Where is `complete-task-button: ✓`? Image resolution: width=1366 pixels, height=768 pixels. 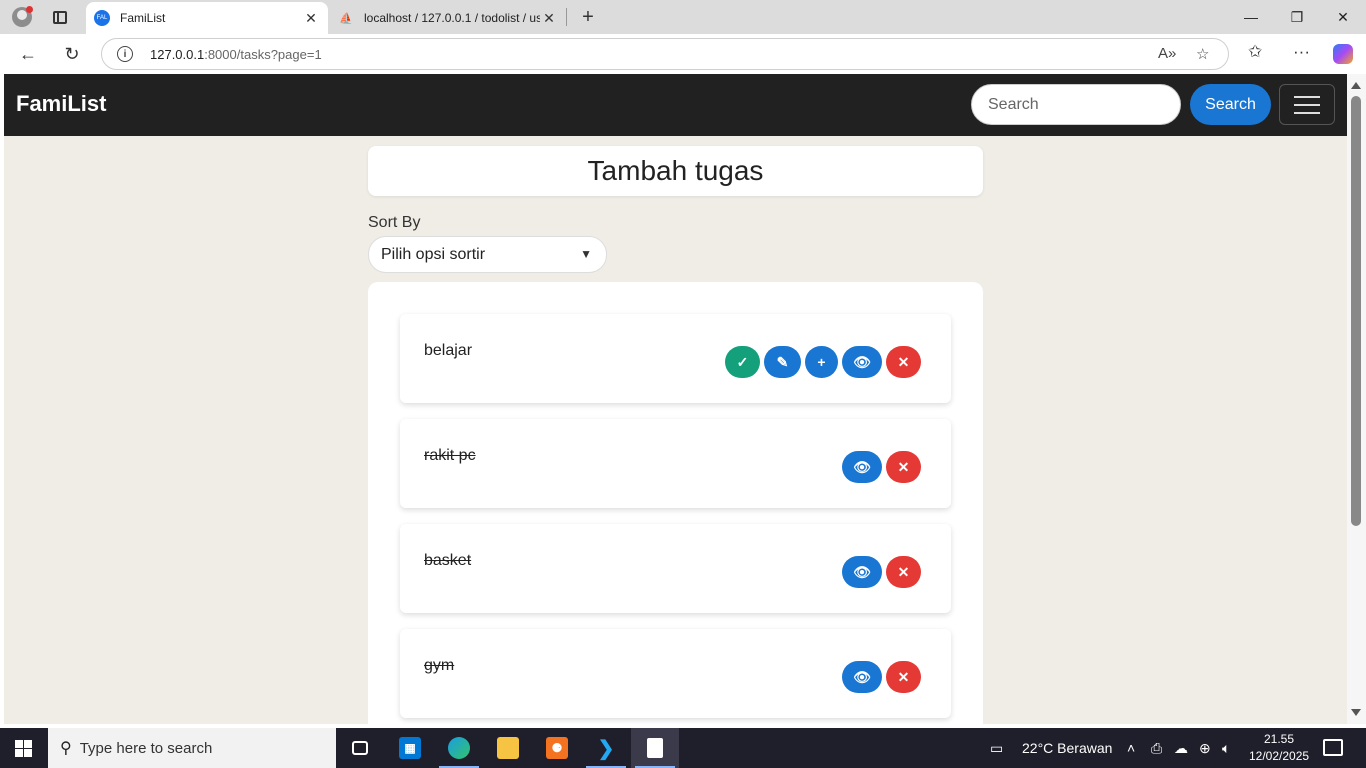
complete-task-button: ✓ is located at coordinates (742, 362).